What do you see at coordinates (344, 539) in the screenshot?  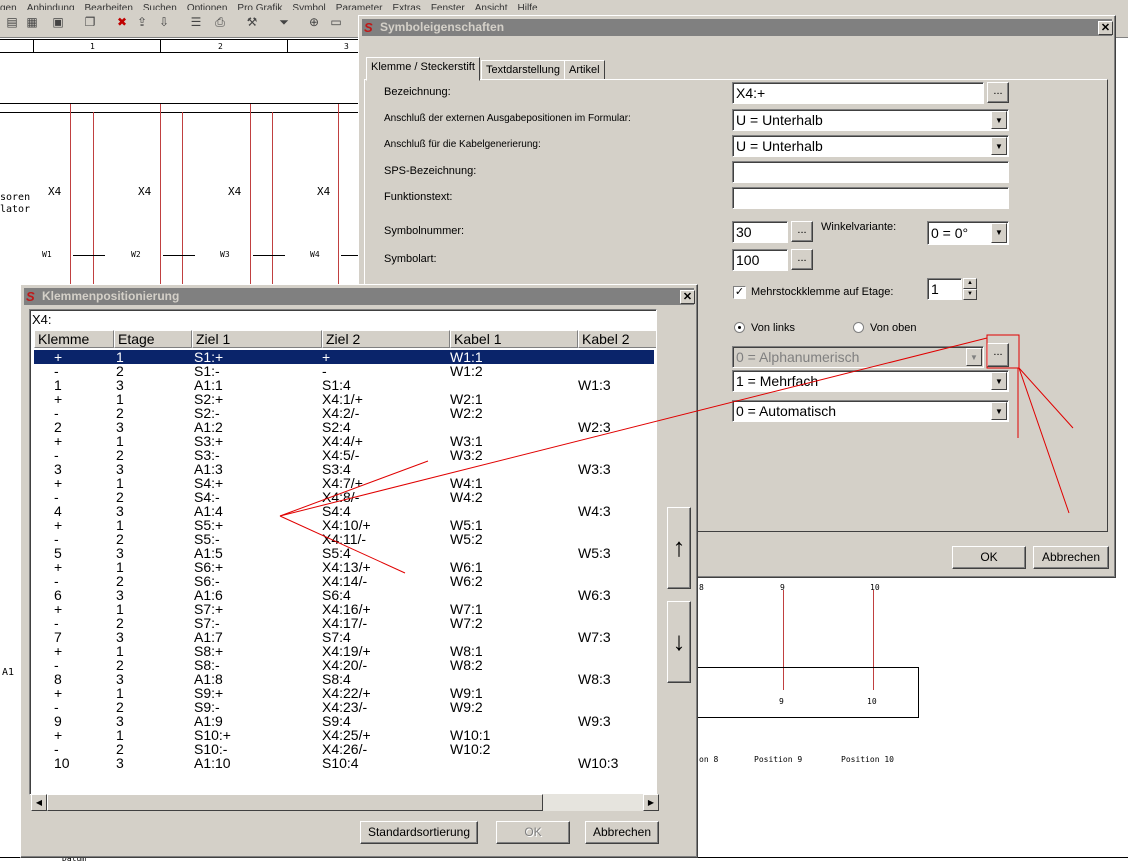 I see `table-row: - 2 S5:- X4:11/- W5:2` at bounding box center [344, 539].